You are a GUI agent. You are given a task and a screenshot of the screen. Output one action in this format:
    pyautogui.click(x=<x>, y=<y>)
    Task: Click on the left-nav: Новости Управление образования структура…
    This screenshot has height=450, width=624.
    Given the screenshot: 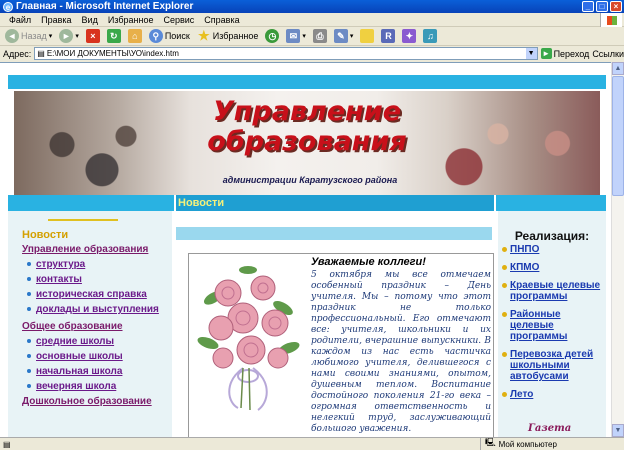 What is the action you would take?
    pyautogui.click(x=90, y=324)
    